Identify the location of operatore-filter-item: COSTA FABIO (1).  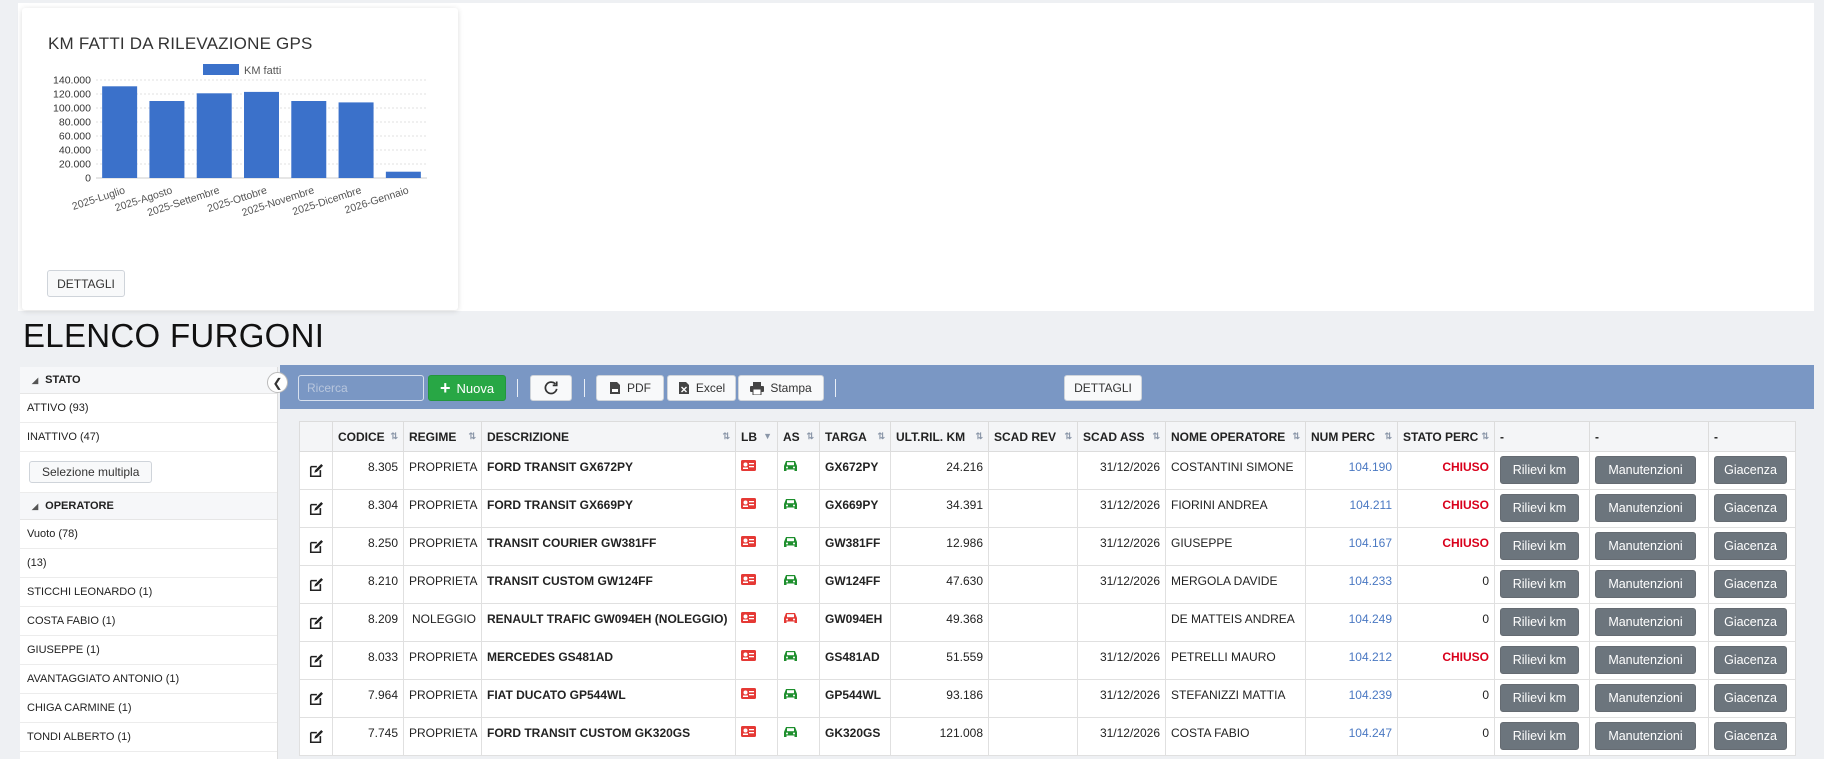
(148, 621).